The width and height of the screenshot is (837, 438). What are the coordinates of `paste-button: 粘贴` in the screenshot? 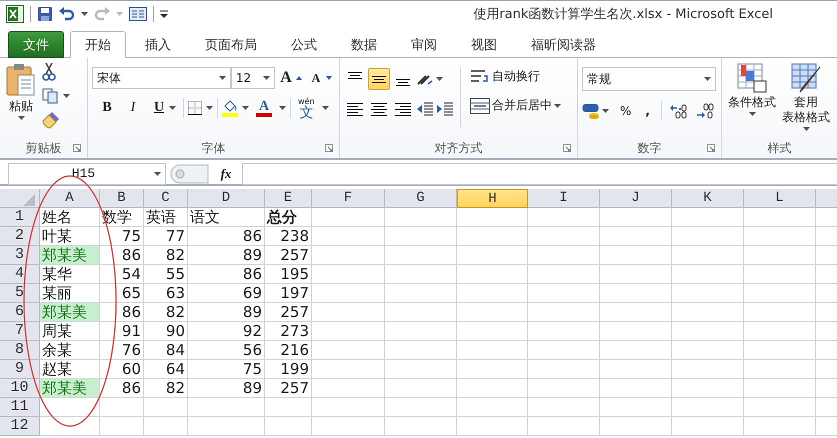 It's located at (21, 99).